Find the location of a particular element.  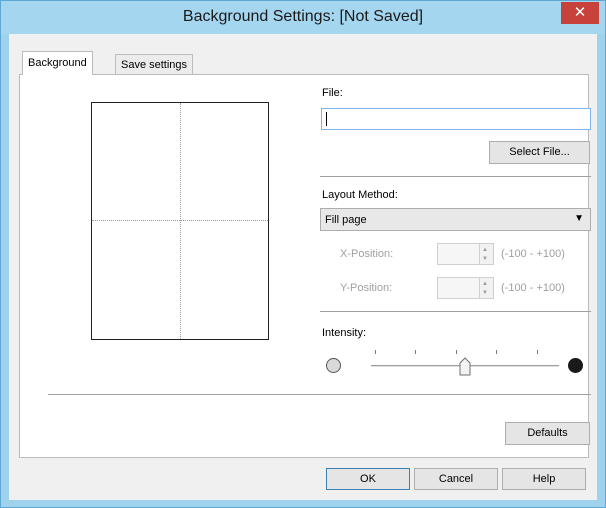

dialog-title: Background Settings: [Not Saved] is located at coordinates (303, 16).